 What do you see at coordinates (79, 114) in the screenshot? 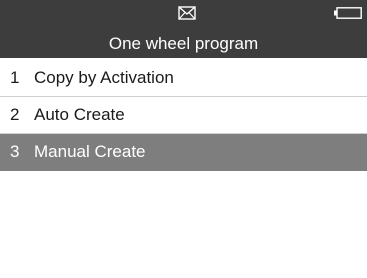
I see `menu-item-label: Auto Create` at bounding box center [79, 114].